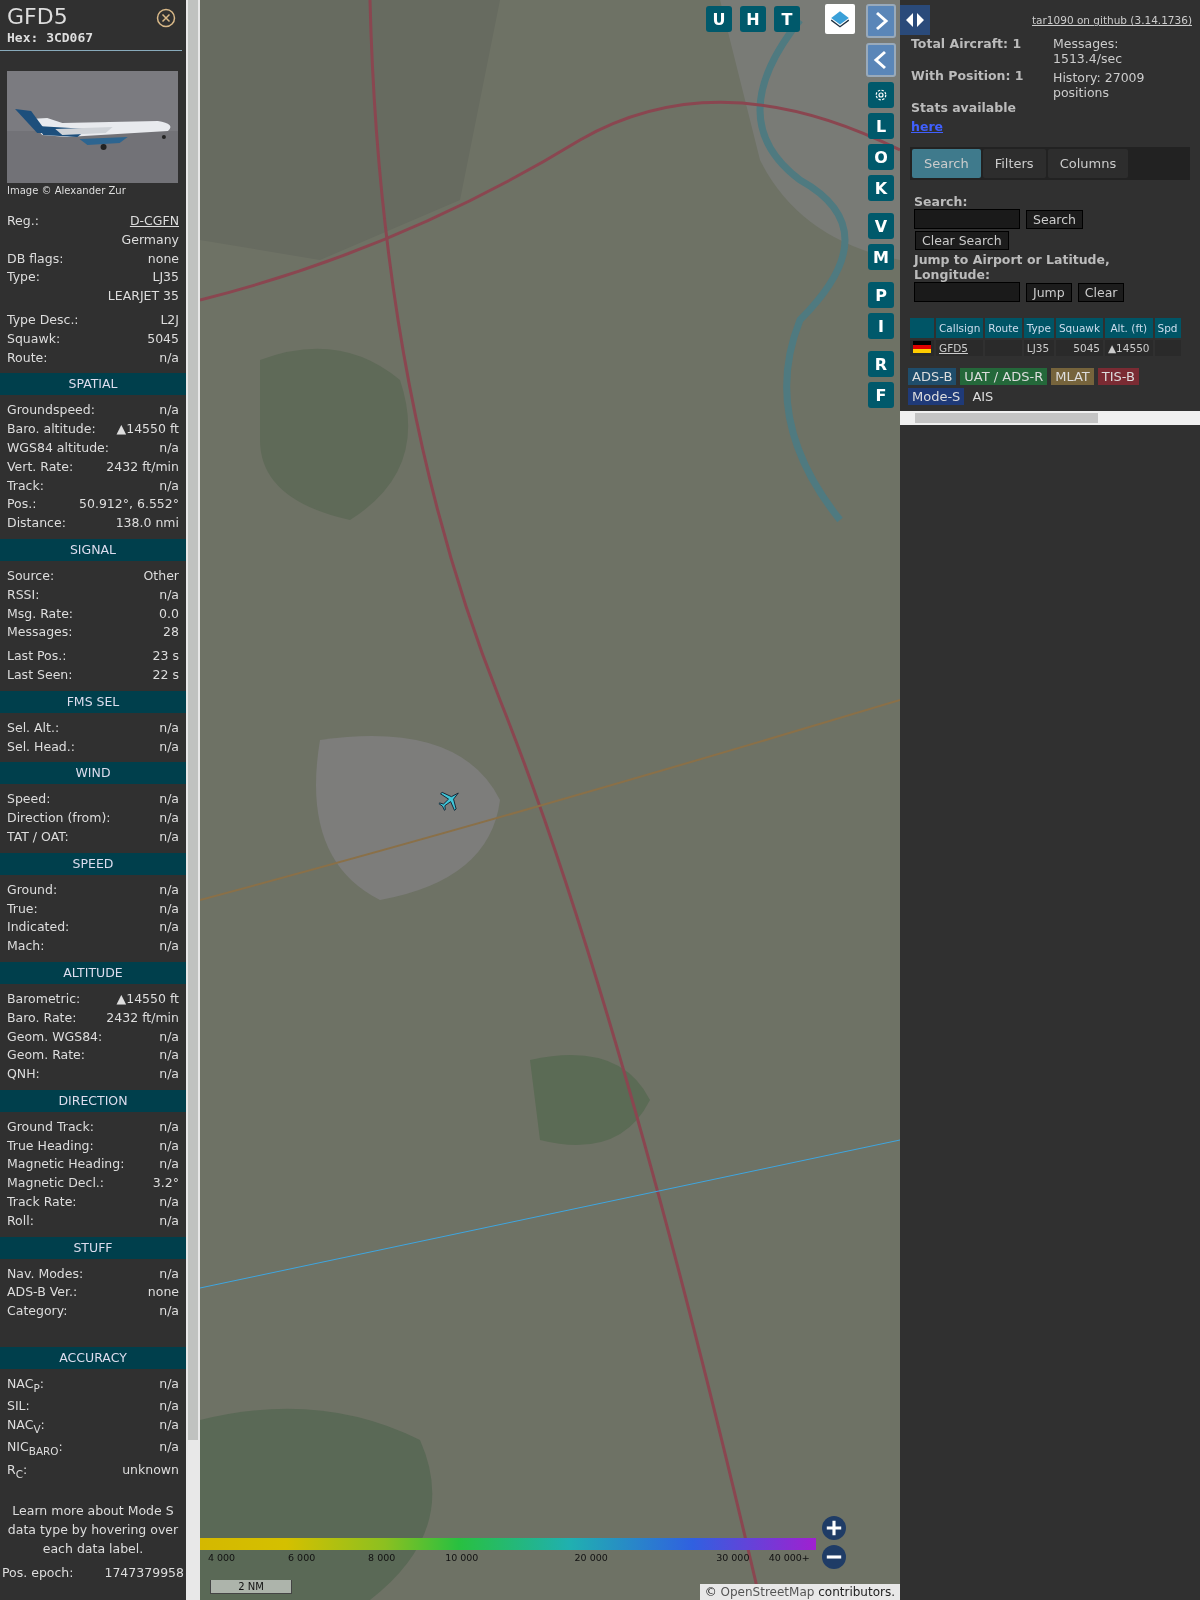 The width and height of the screenshot is (1200, 1600). What do you see at coordinates (23, 594) in the screenshot?
I see `field-label: RSSI:` at bounding box center [23, 594].